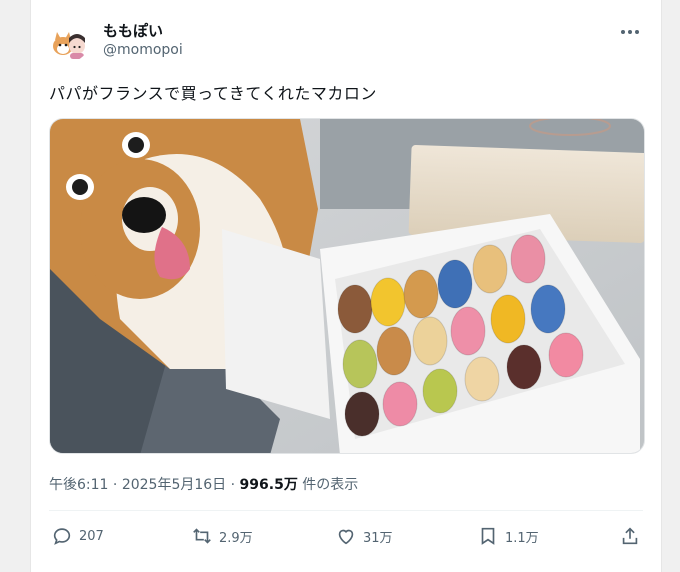 This screenshot has width=680, height=572. Describe the element at coordinates (78, 485) in the screenshot. I see `tweet-time: 午後6:11` at that location.